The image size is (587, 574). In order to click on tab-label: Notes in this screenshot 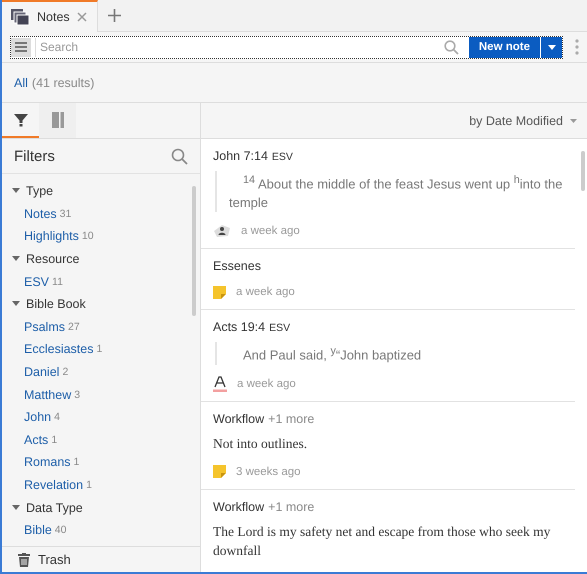, I will do `click(53, 17)`.